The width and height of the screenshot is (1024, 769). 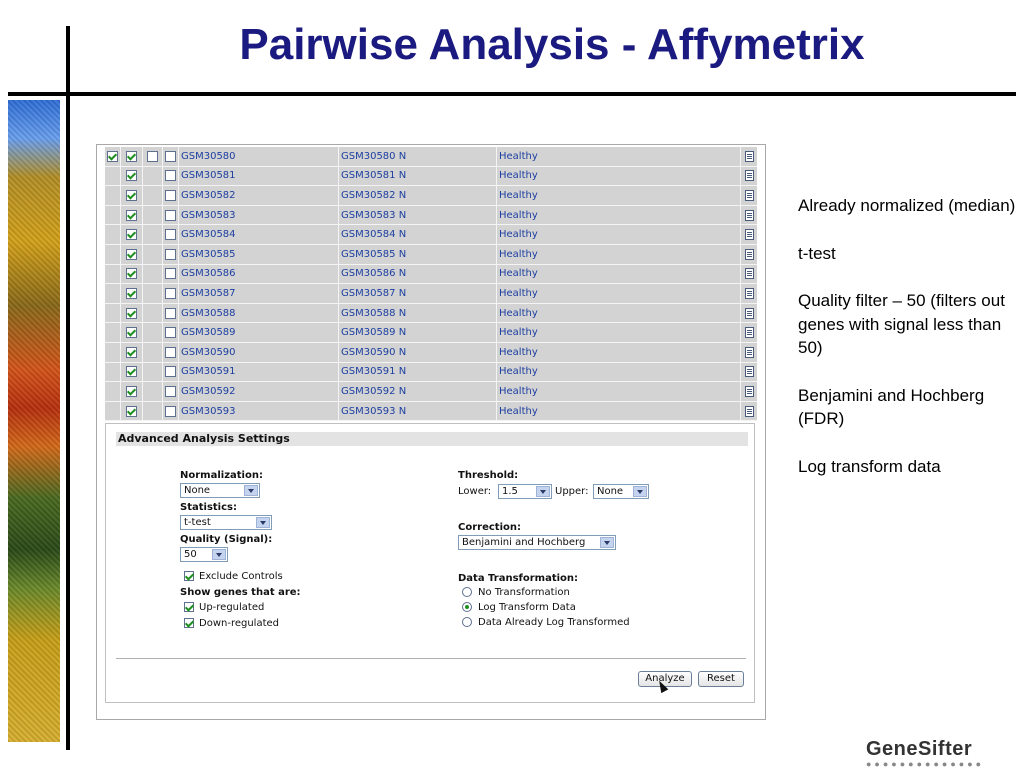 I want to click on reset-button: Reset, so click(x=721, y=679).